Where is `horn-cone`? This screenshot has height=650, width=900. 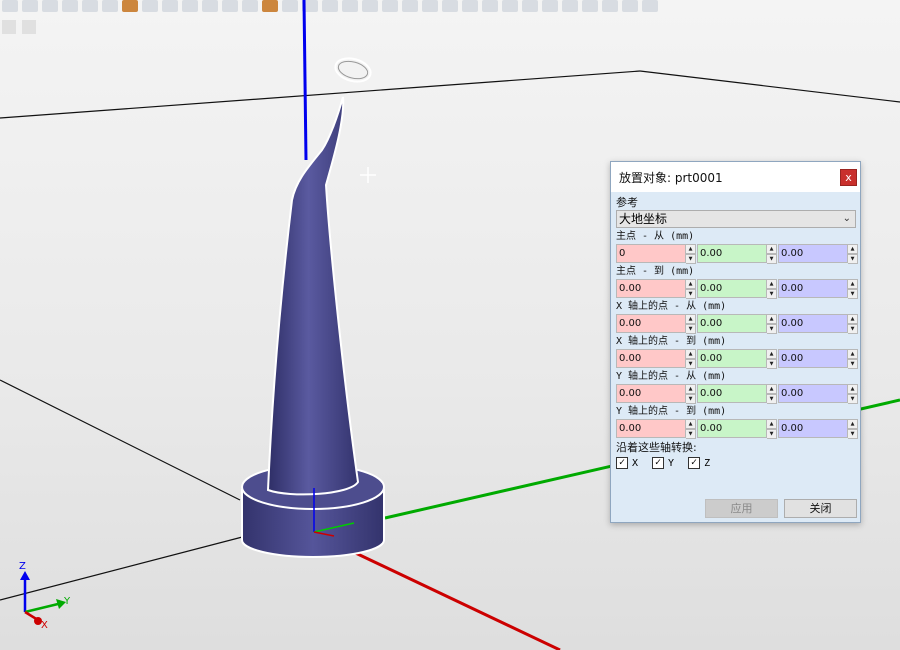 horn-cone is located at coordinates (313, 296).